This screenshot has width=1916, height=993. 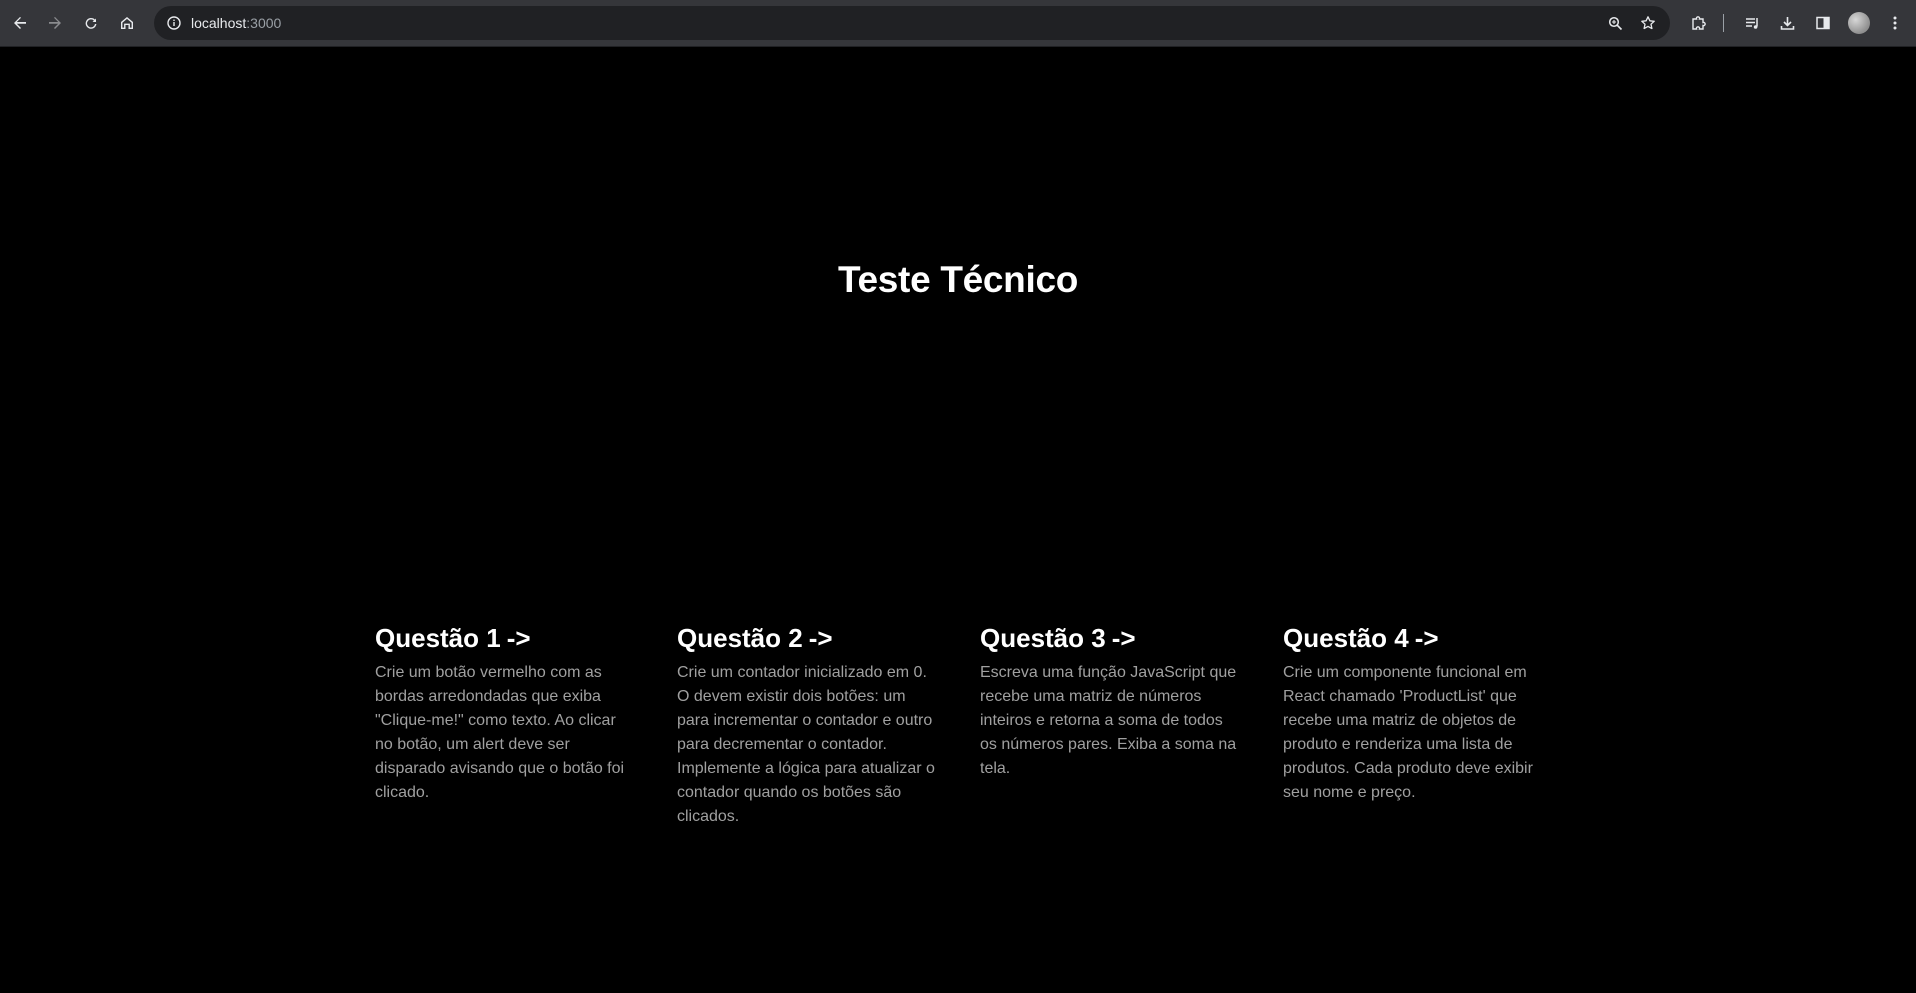 I want to click on extensions-puzzle-icon, so click(x=1698, y=23).